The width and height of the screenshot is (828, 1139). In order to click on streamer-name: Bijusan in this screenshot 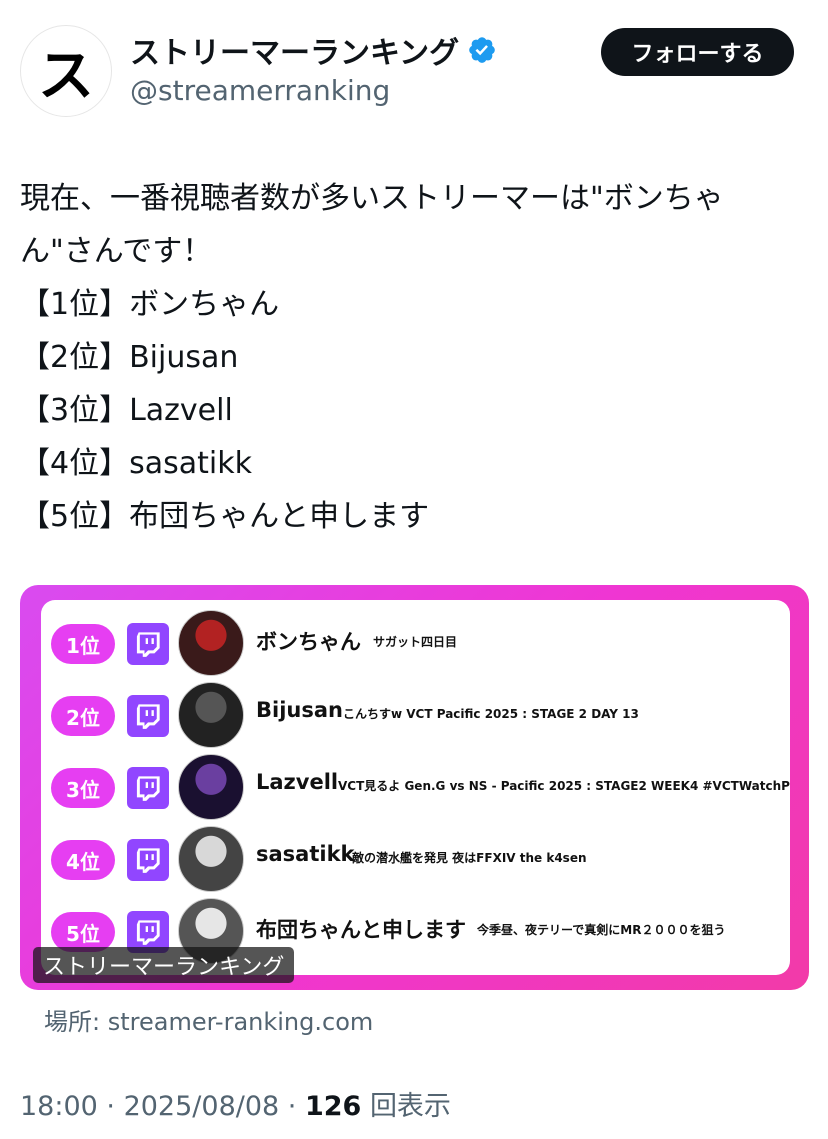, I will do `click(299, 710)`.